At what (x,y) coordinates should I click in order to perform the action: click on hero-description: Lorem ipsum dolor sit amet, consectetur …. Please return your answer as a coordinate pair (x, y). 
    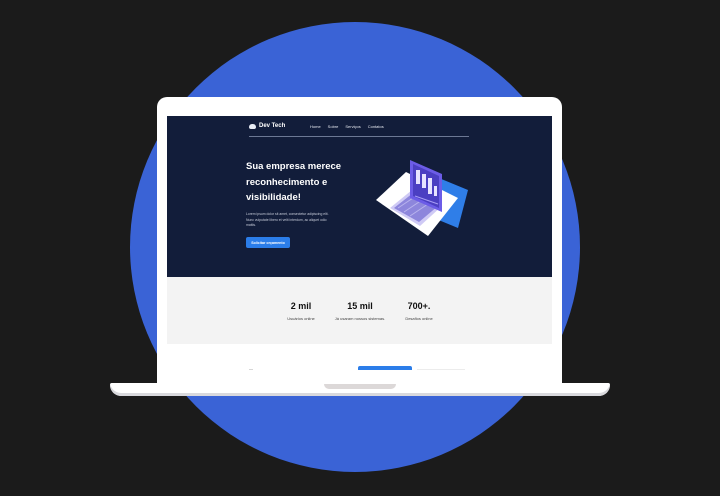
    Looking at the image, I should click on (287, 219).